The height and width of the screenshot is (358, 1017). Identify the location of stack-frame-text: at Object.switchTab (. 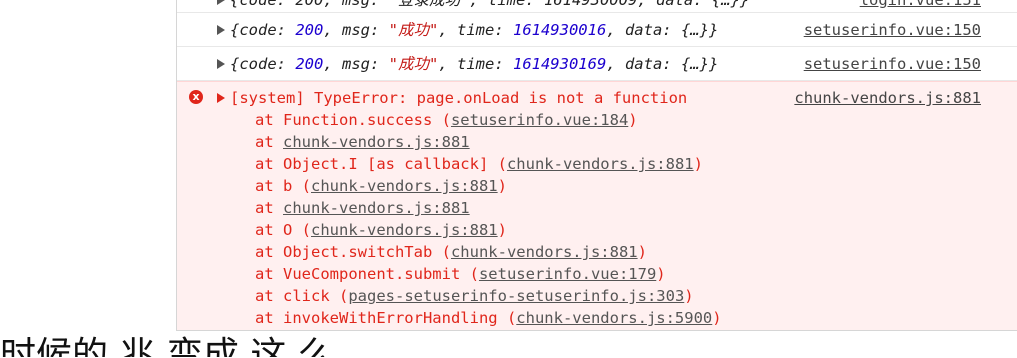
(353, 252).